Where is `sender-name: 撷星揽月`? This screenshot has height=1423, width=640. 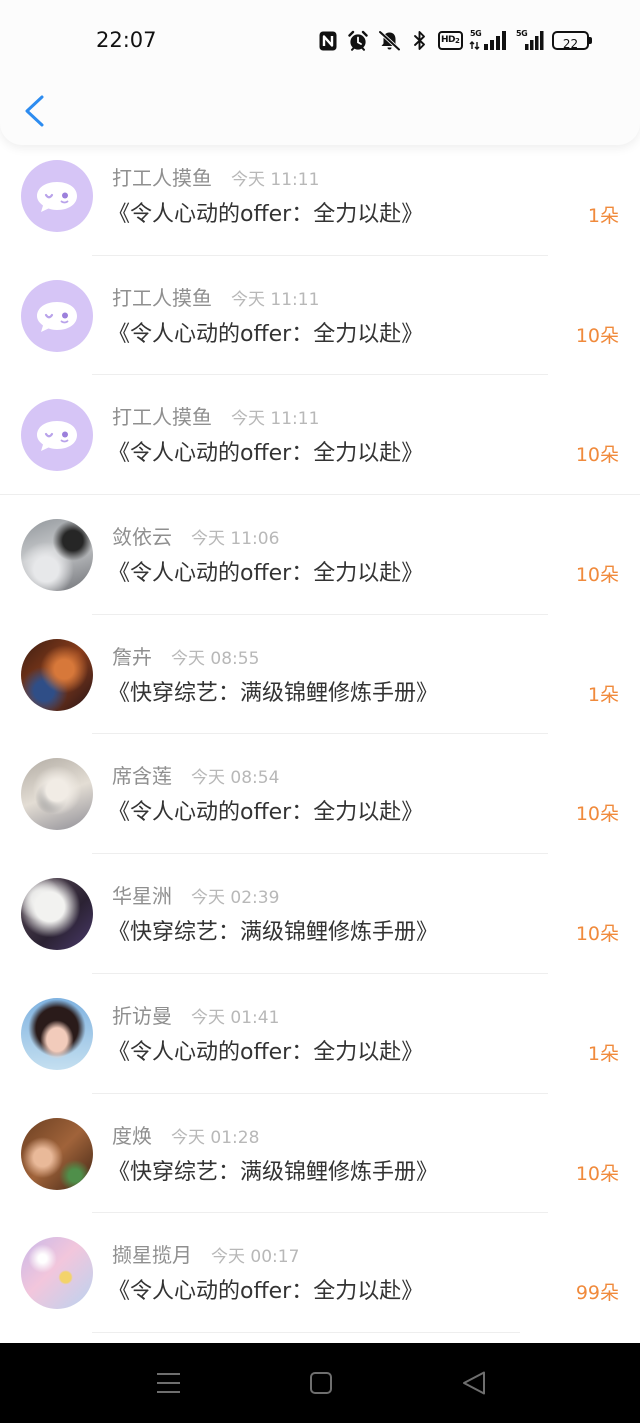 sender-name: 撷星揽月 is located at coordinates (152, 1255).